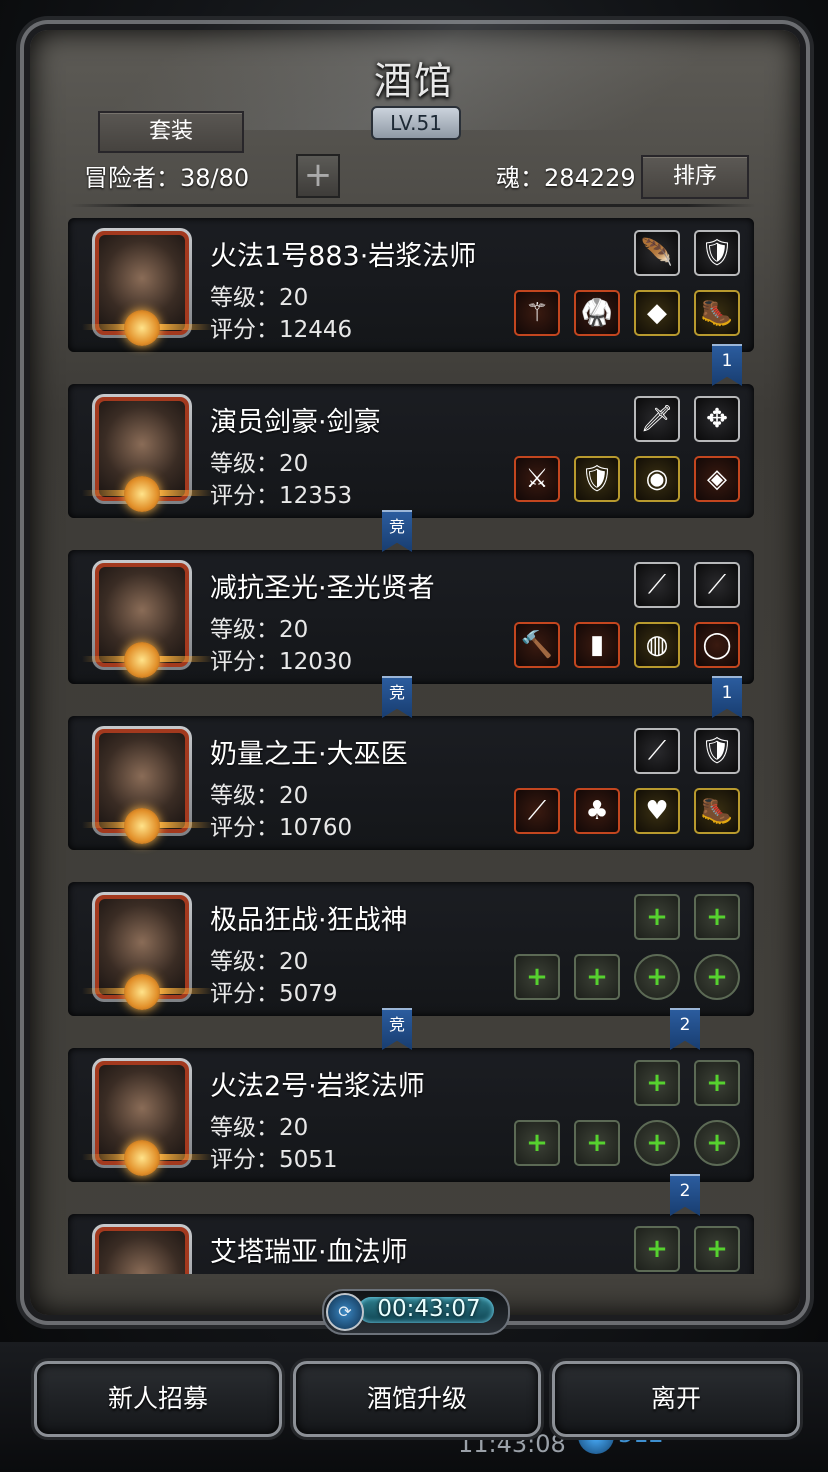  Describe the element at coordinates (657, 313) in the screenshot. I see `equip-slot-emerald-icon: ◆` at that location.